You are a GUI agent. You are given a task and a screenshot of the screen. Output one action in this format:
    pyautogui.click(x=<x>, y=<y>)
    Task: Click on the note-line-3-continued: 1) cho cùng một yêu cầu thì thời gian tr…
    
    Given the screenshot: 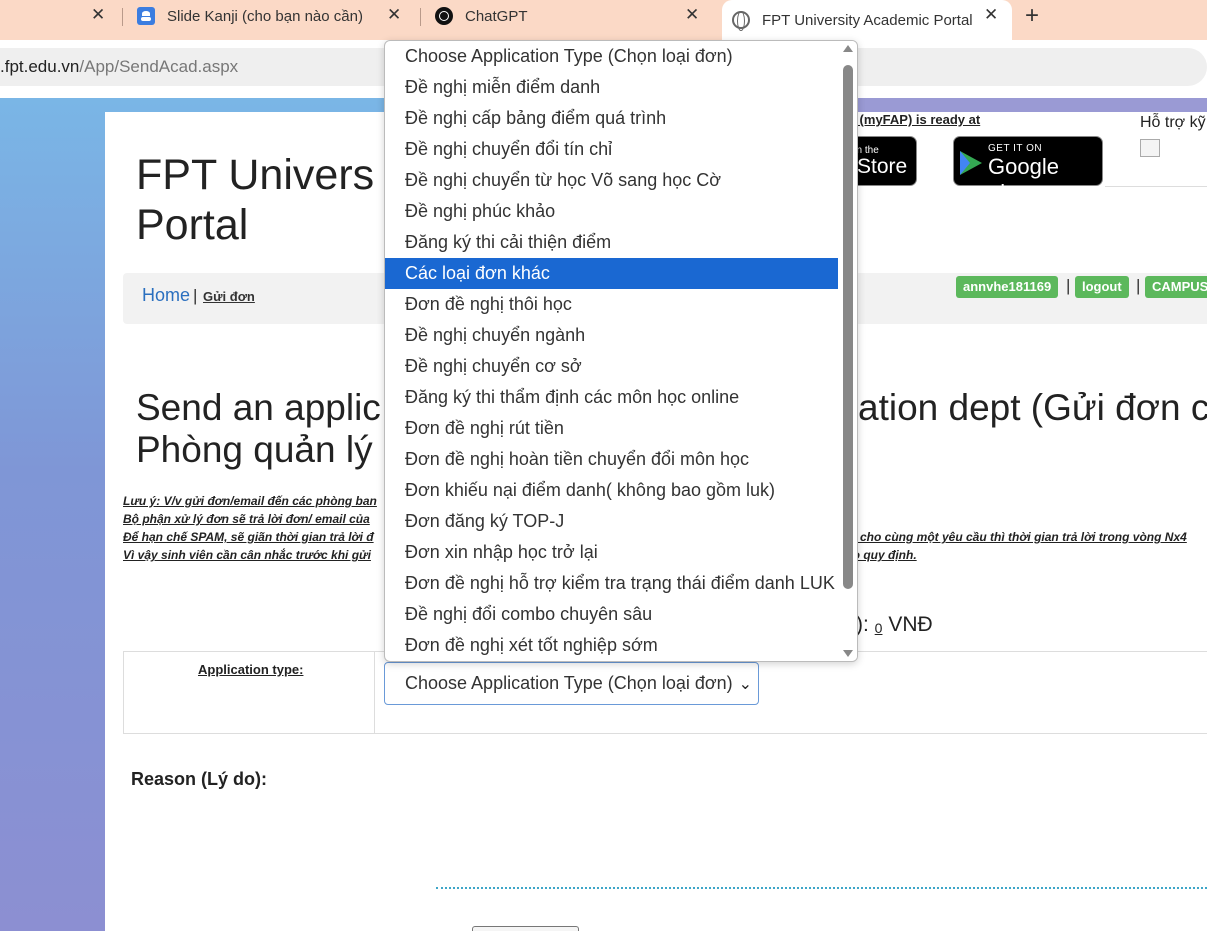 What is the action you would take?
    pyautogui.click(x=1016, y=537)
    